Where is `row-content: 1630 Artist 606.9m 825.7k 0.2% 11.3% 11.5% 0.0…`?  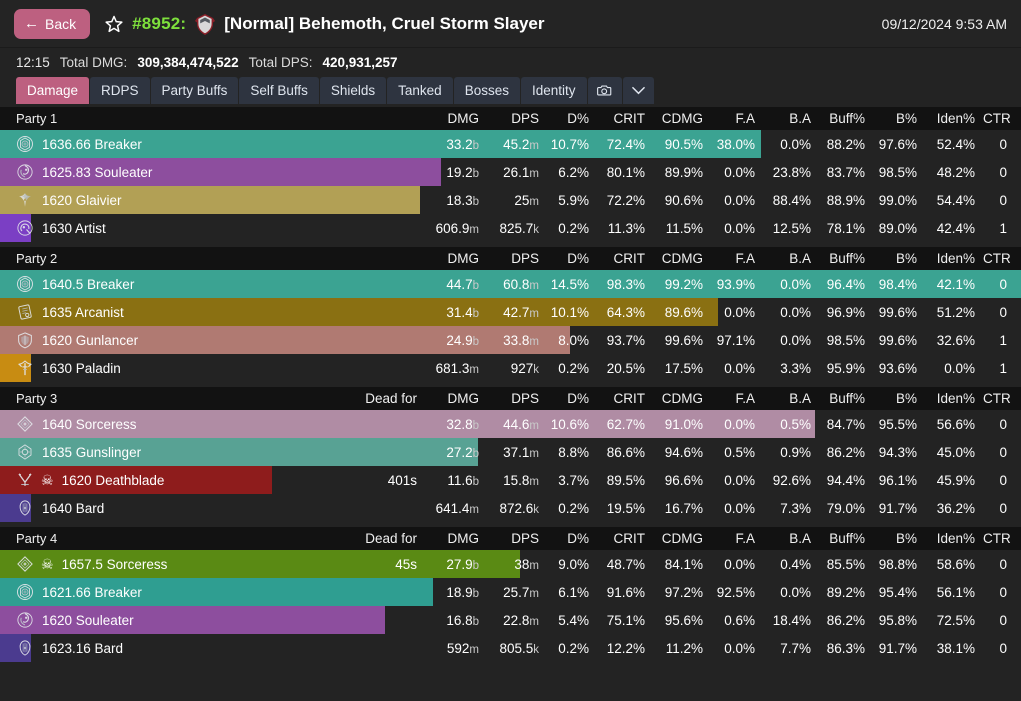 row-content: 1630 Artist 606.9m 825.7k 0.2% 11.3% 11.5% 0.0… is located at coordinates (510, 228).